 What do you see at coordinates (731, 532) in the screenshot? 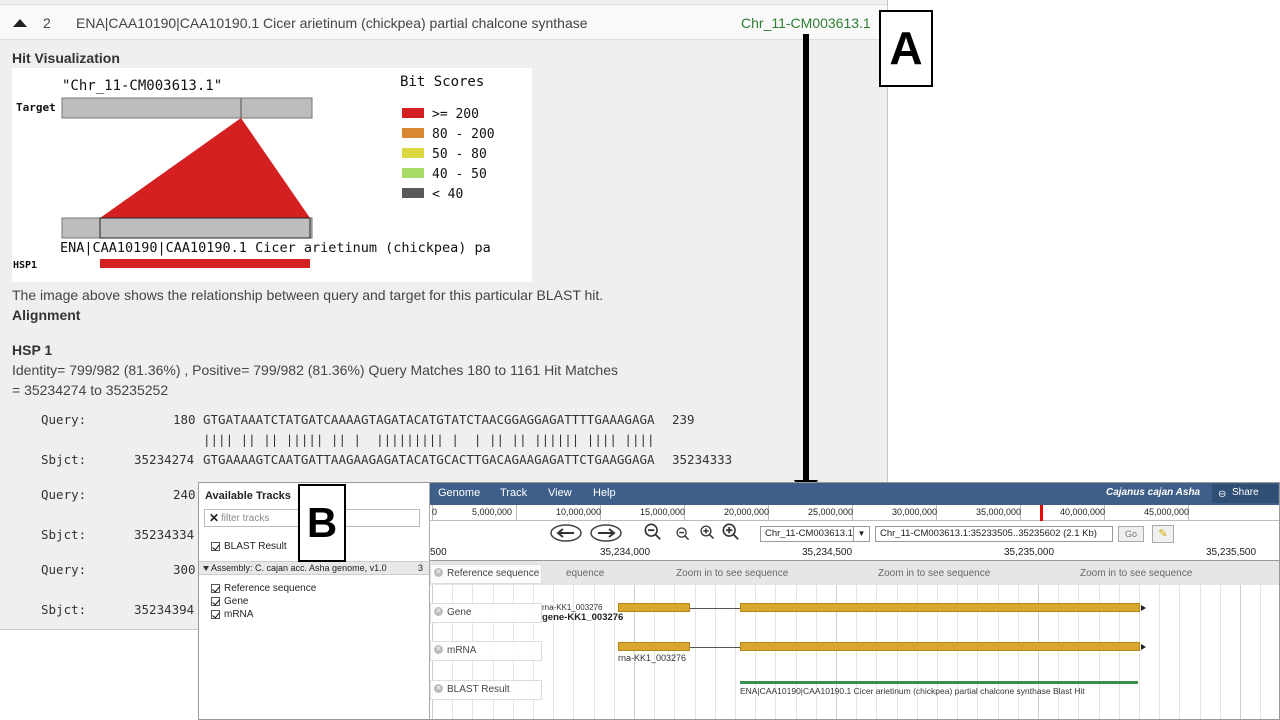
I see `zoom-in-large-icon` at bounding box center [731, 532].